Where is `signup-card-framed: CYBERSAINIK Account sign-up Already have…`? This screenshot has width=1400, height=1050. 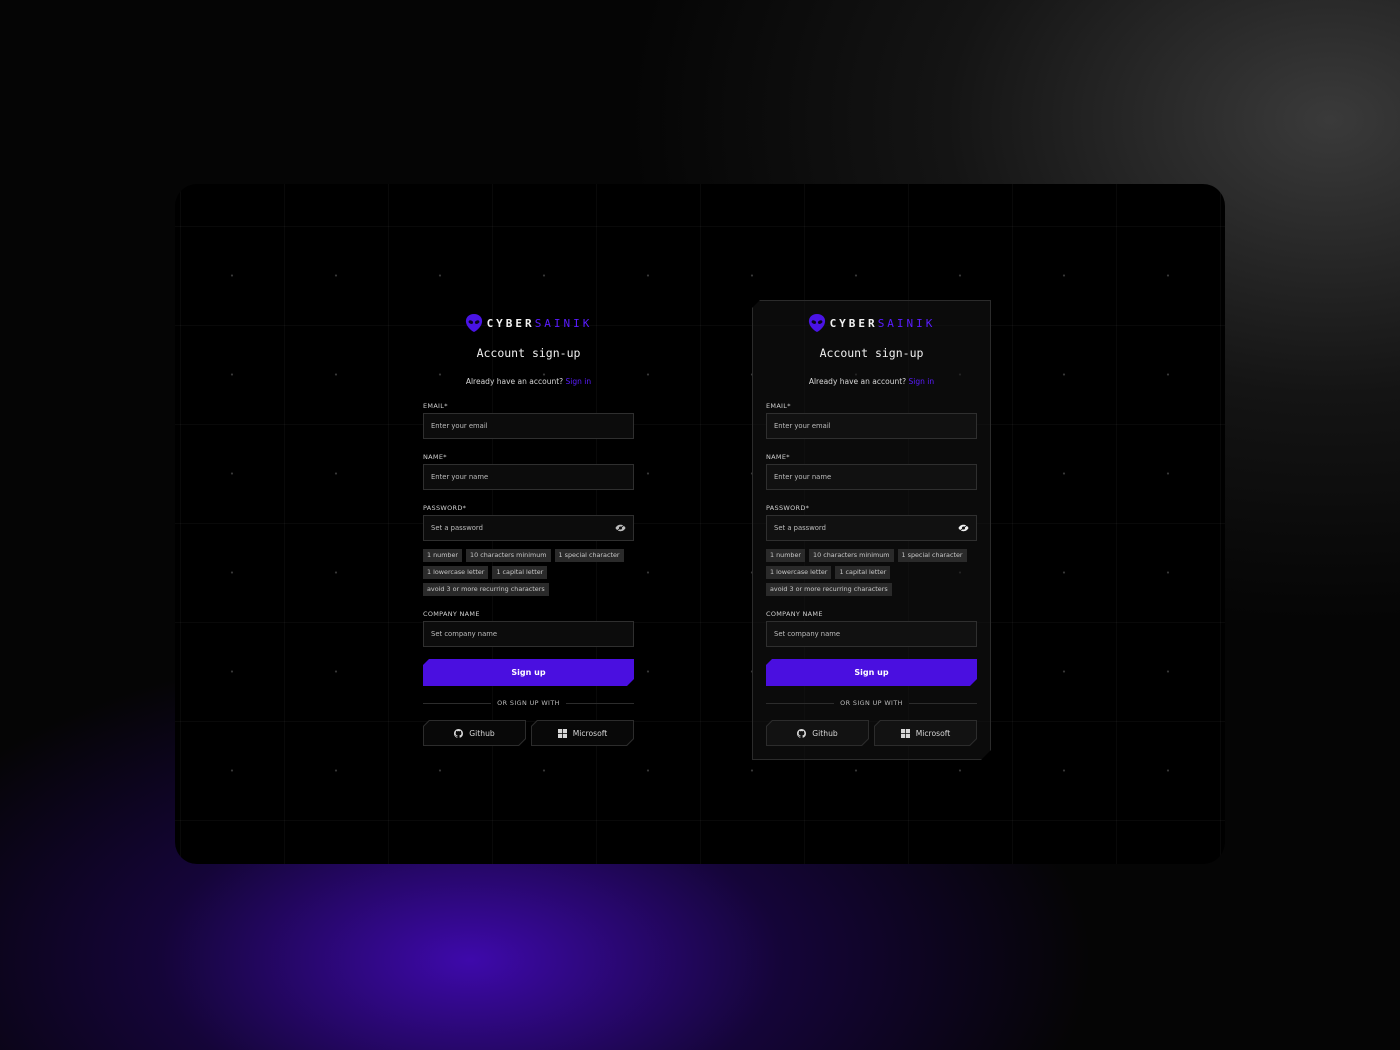 signup-card-framed: CYBERSAINIK Account sign-up Already have… is located at coordinates (871, 529).